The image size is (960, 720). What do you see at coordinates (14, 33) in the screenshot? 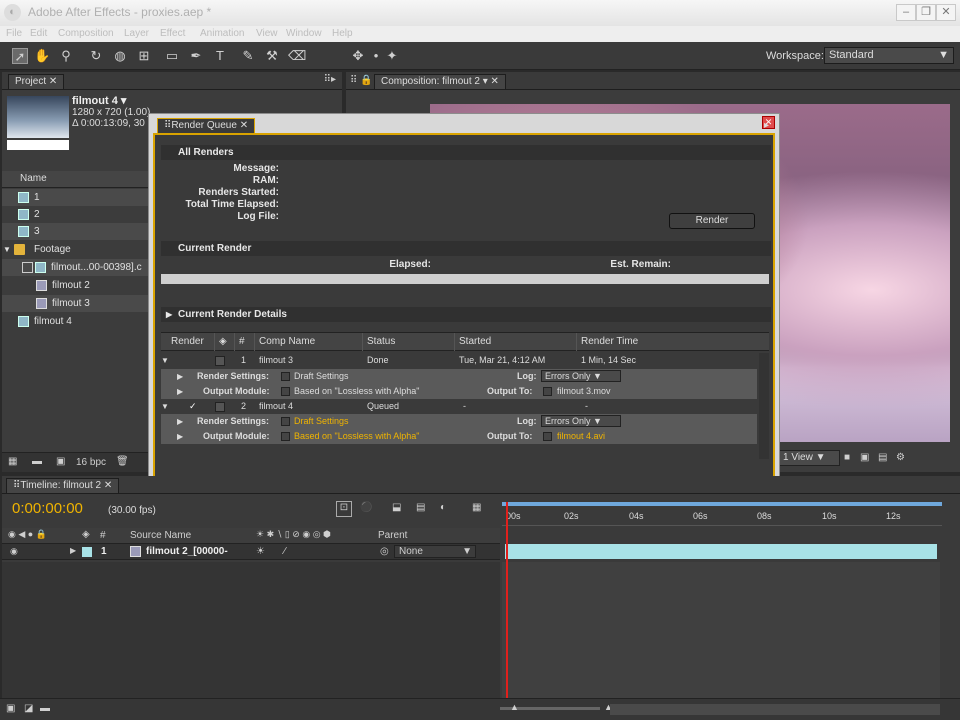
I see `menu-file: File` at bounding box center [14, 33].